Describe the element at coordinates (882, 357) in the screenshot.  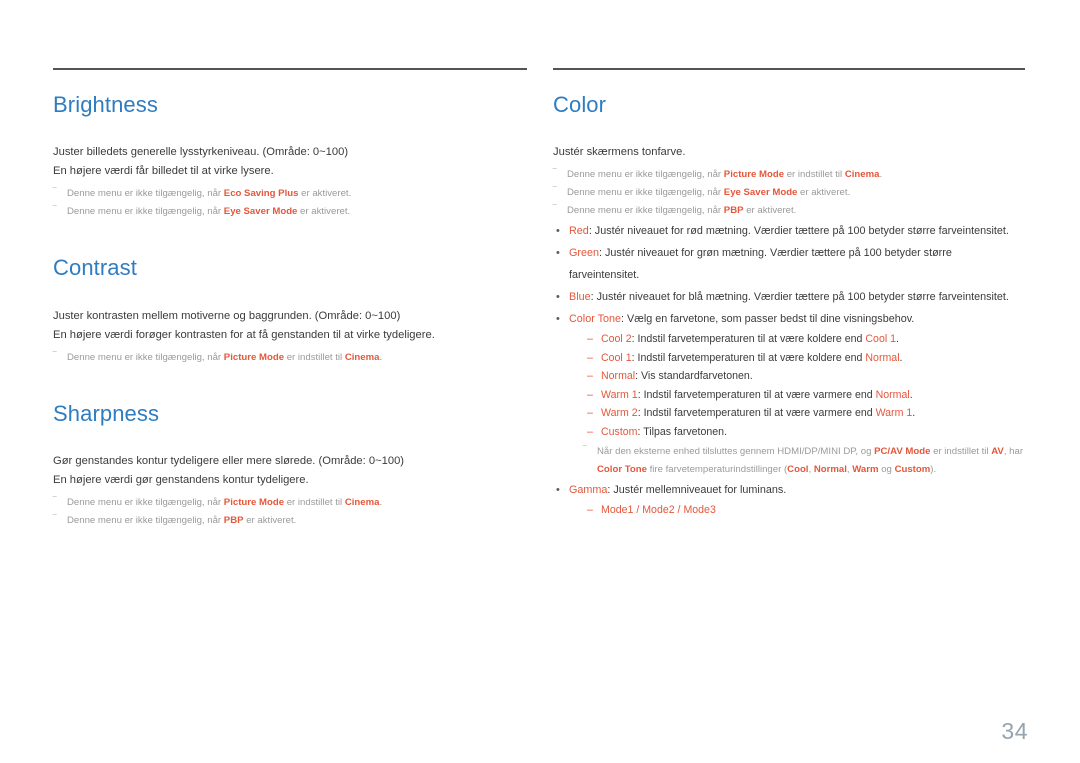
I see `accent-term: Normal` at that location.